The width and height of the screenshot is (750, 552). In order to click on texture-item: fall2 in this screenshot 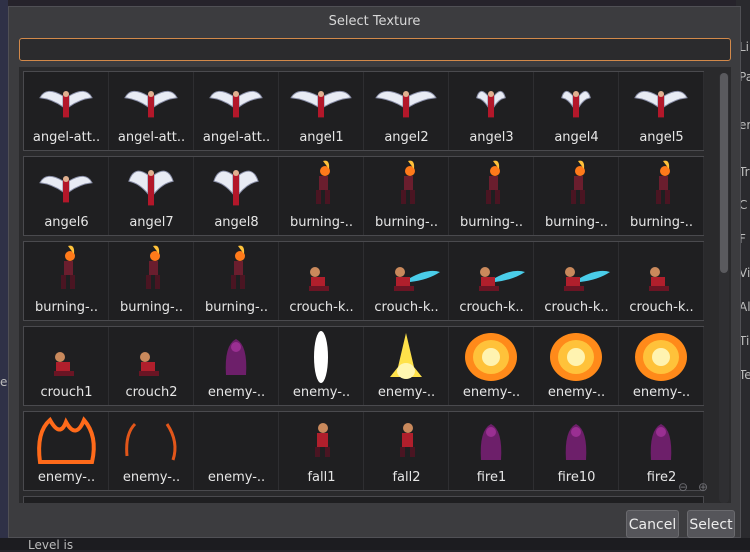, I will do `click(406, 451)`.